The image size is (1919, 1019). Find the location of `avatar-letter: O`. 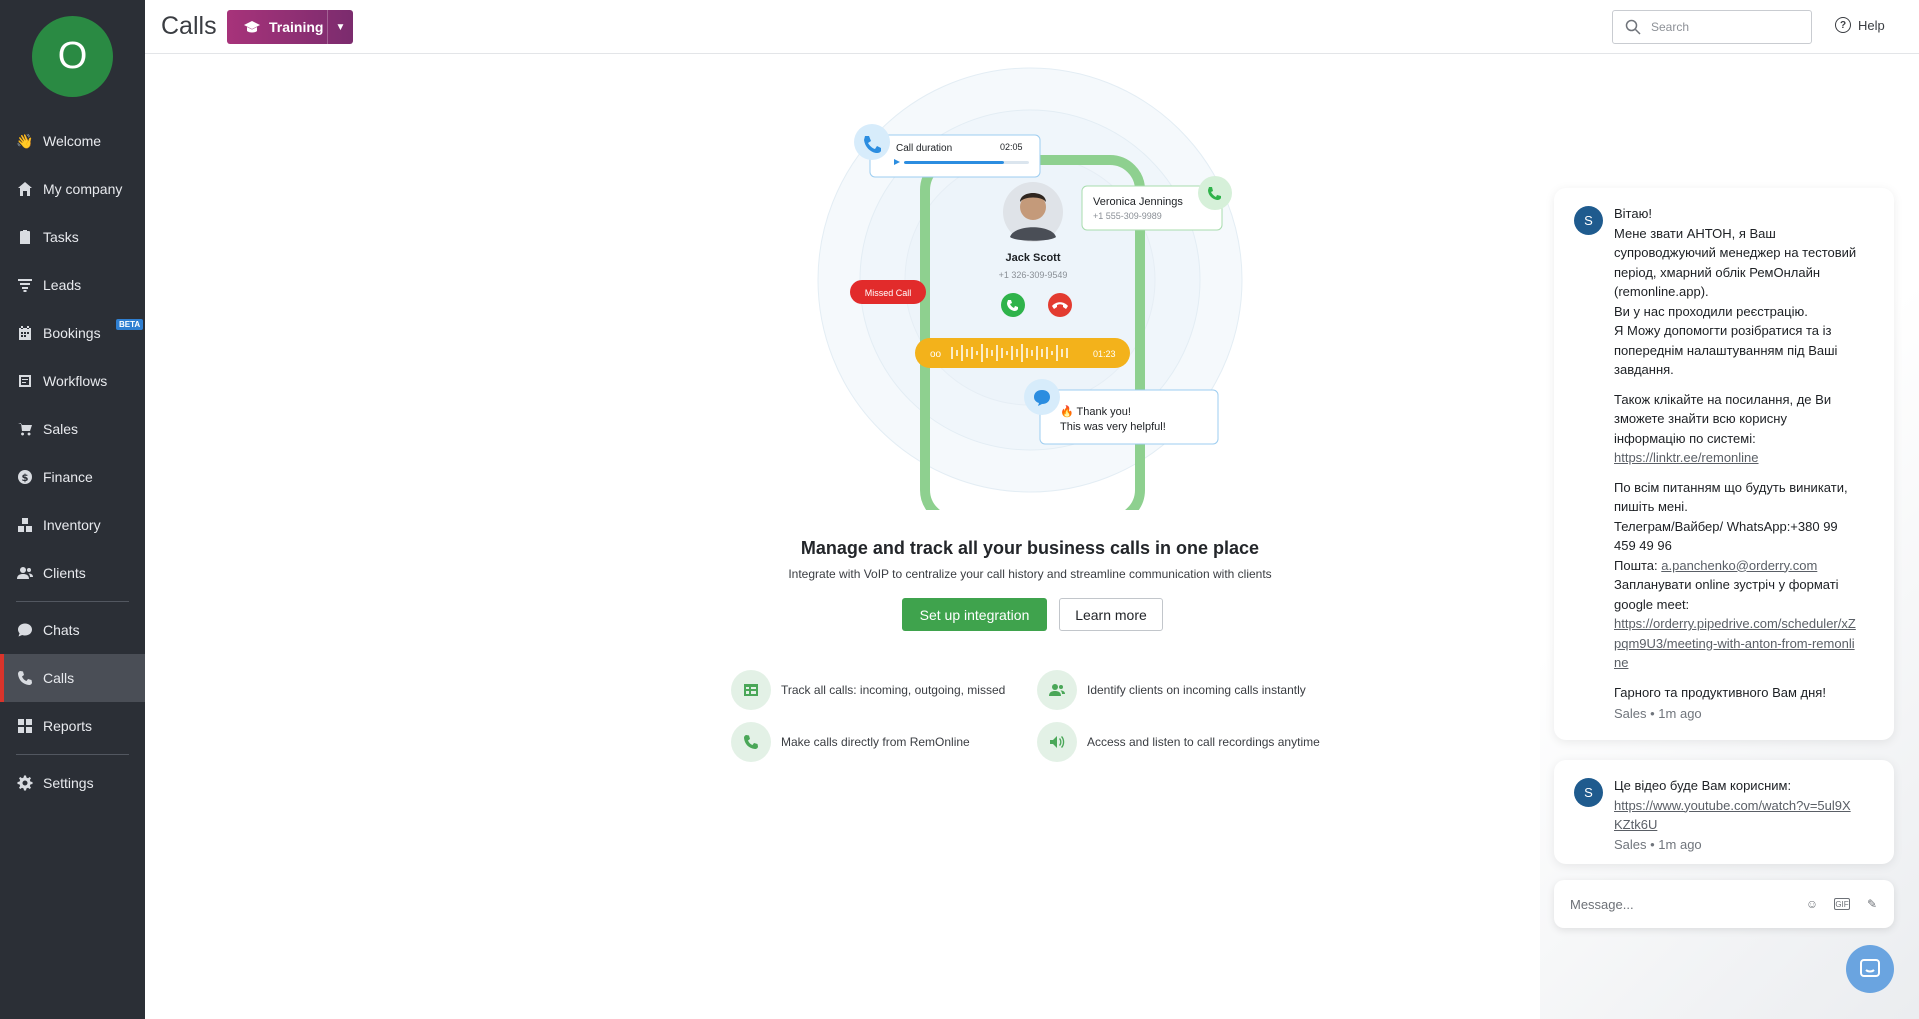

avatar-letter: O is located at coordinates (72, 56).